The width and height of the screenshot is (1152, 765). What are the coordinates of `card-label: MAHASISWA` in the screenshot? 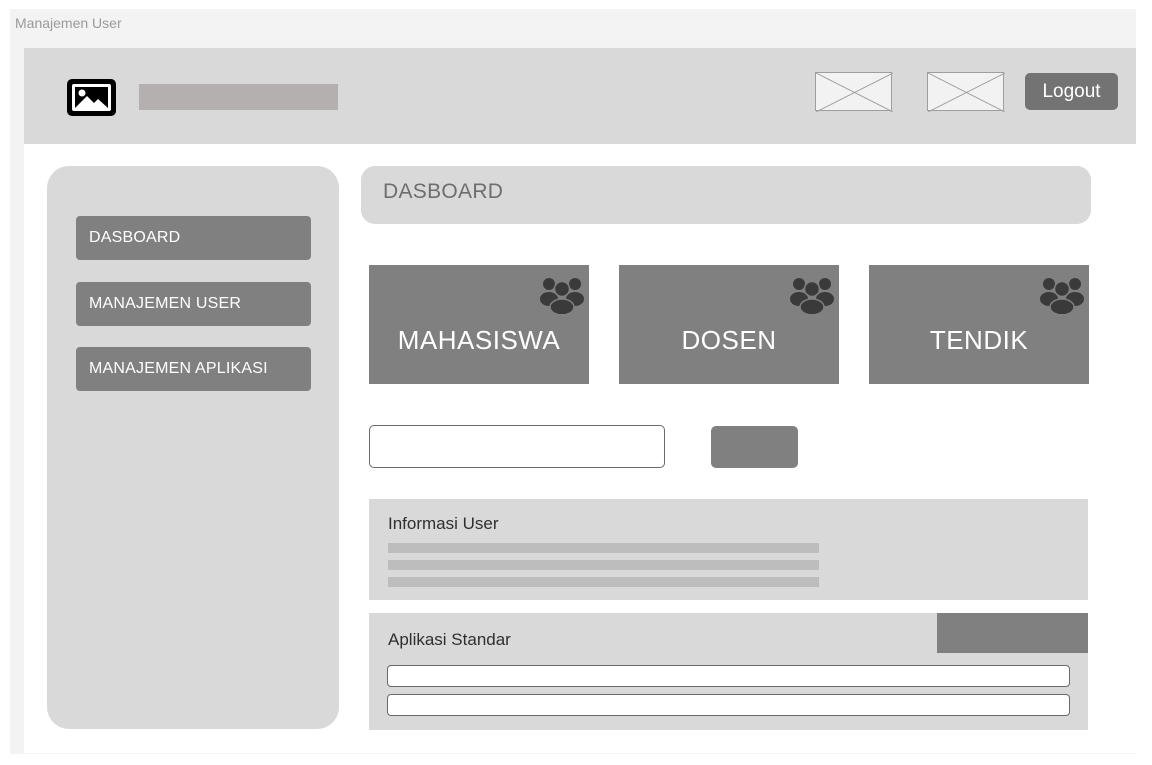 It's located at (479, 340).